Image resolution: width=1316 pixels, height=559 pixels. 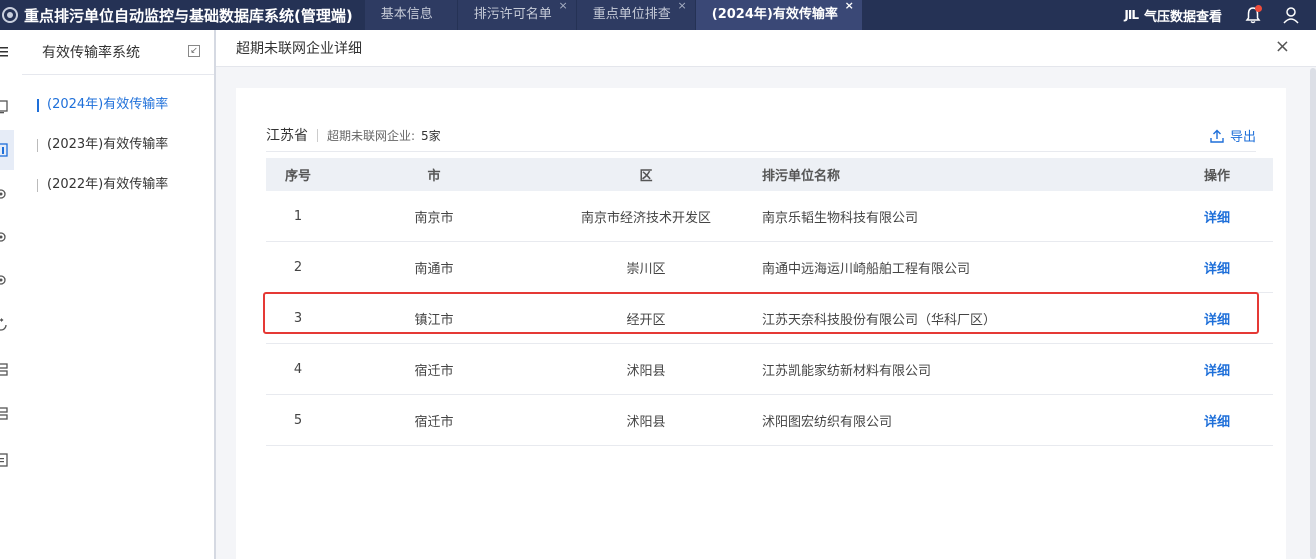 I want to click on tab-permit-list: 排污许可名单 ×, so click(x=516, y=15).